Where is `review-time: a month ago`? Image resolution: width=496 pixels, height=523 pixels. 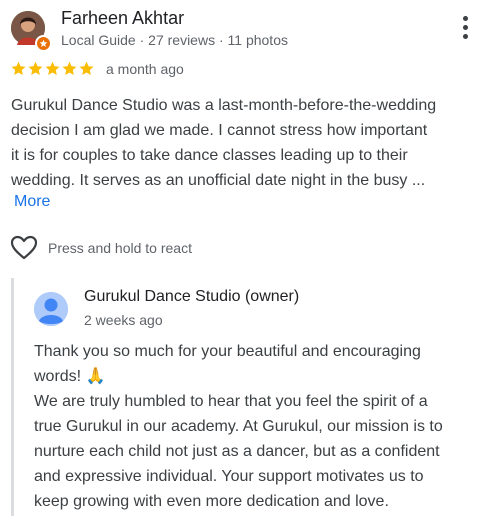
review-time: a month ago is located at coordinates (145, 69).